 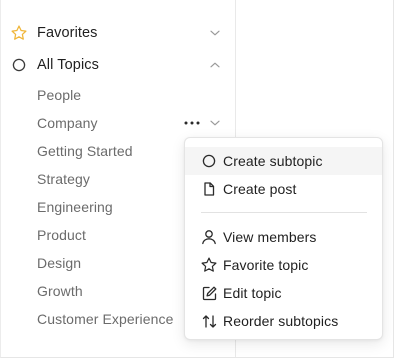 What do you see at coordinates (67, 33) in the screenshot?
I see `sidebar-item-label: Favorites` at bounding box center [67, 33].